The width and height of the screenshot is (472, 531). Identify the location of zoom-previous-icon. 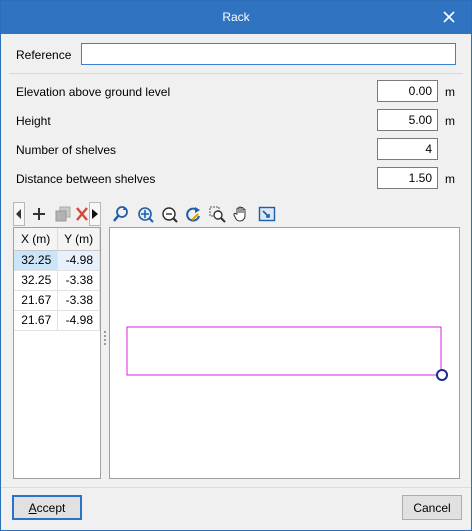
(120, 214).